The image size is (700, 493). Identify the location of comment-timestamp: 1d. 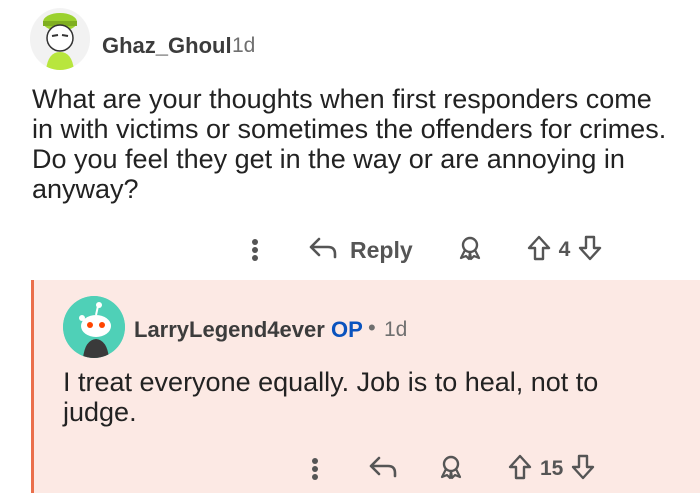
(244, 45).